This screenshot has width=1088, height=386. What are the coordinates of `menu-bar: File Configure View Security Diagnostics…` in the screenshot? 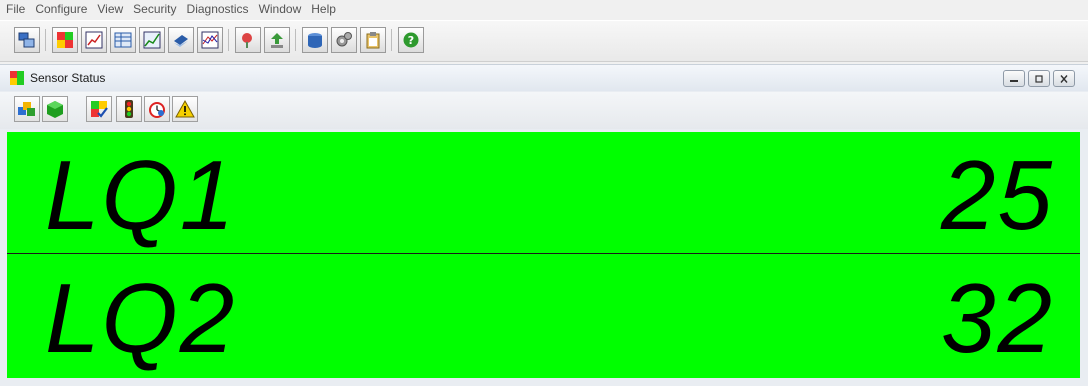 It's located at (544, 9).